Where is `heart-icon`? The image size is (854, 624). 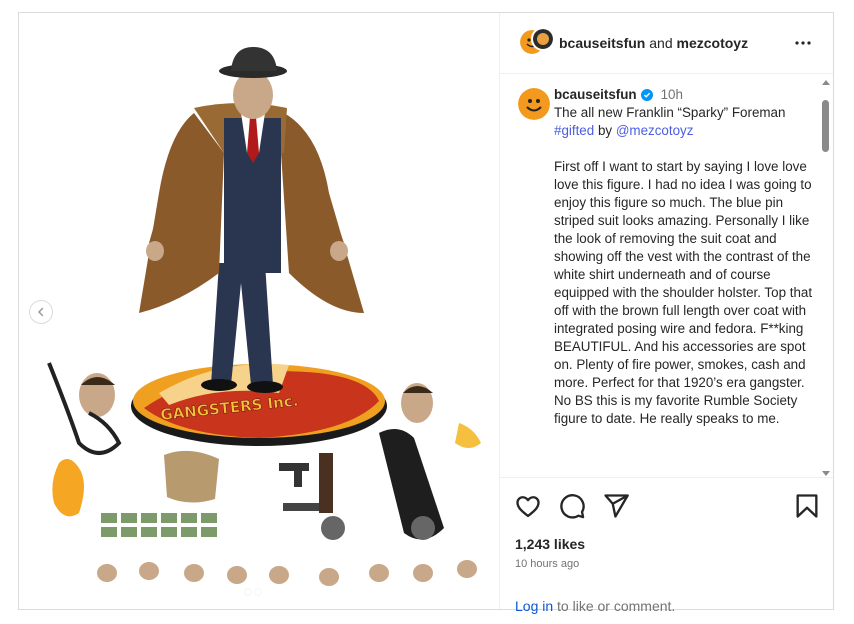 heart-icon is located at coordinates (528, 506).